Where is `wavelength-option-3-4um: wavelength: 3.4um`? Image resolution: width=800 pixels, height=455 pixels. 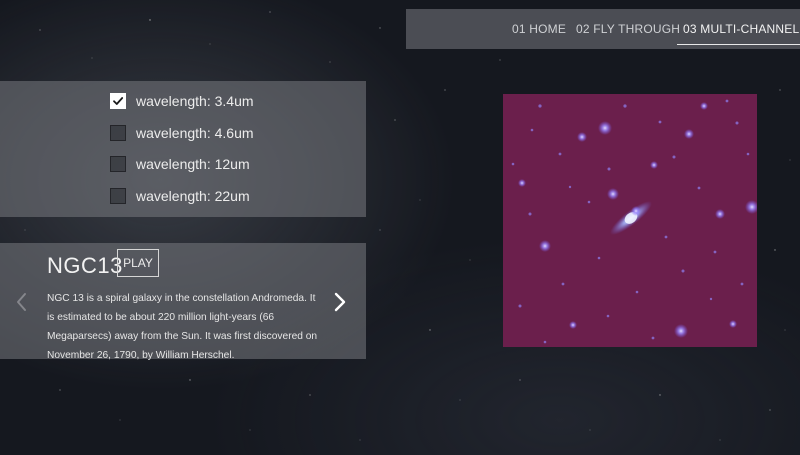
wavelength-option-3-4um: wavelength: 3.4um is located at coordinates (182, 101).